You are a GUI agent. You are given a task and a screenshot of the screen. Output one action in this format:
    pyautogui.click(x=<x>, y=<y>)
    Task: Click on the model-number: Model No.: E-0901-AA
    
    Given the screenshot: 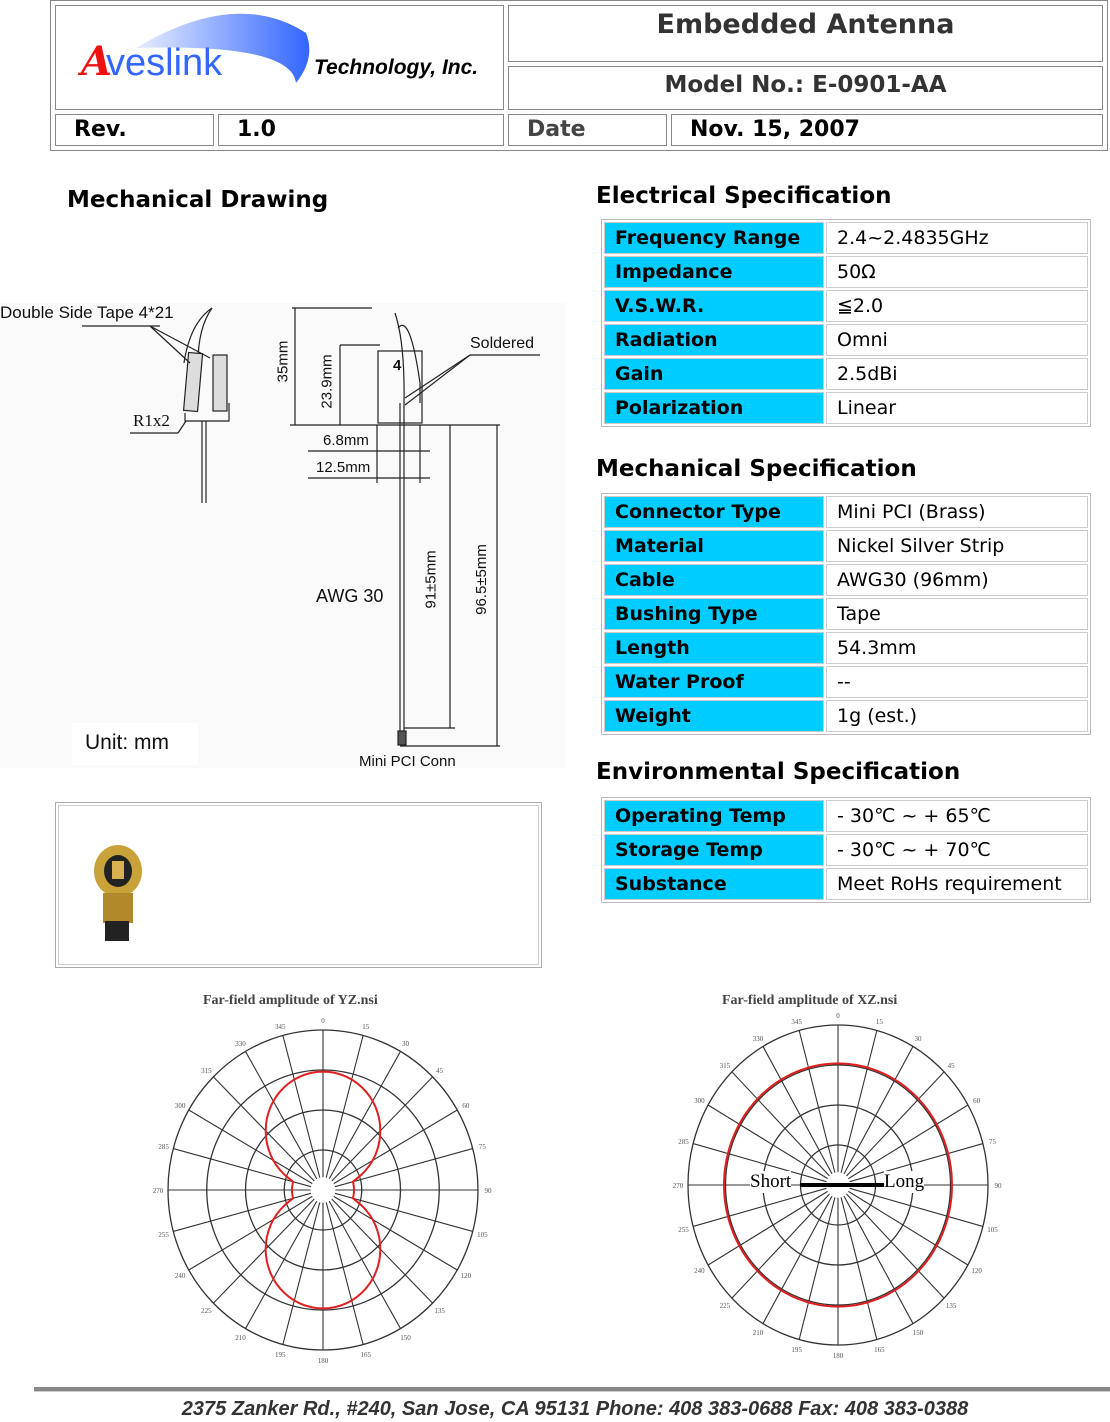 What is the action you would take?
    pyautogui.click(x=805, y=88)
    